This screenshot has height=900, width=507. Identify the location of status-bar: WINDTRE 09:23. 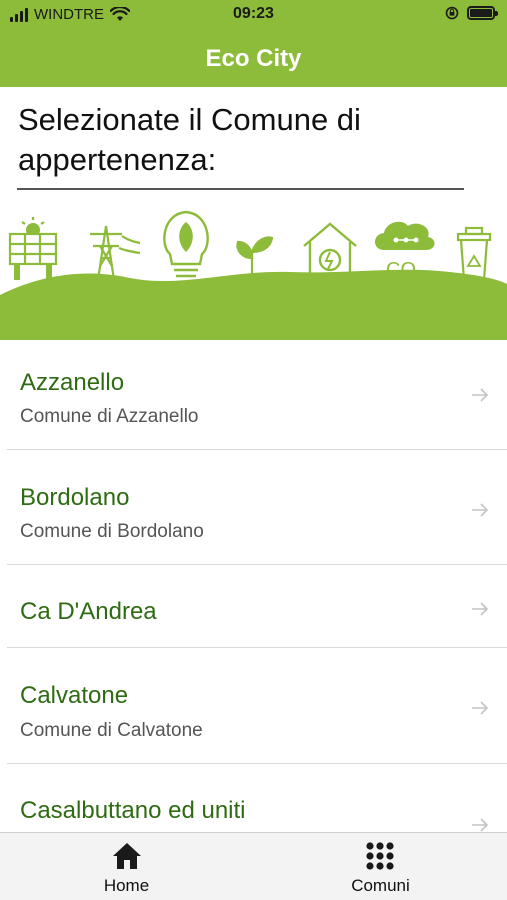
(253, 15).